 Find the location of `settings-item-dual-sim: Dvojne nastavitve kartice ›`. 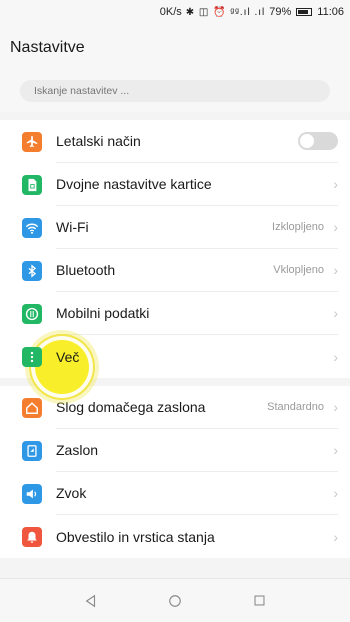

settings-item-dual-sim: Dvojne nastavitve kartice › is located at coordinates (175, 184).